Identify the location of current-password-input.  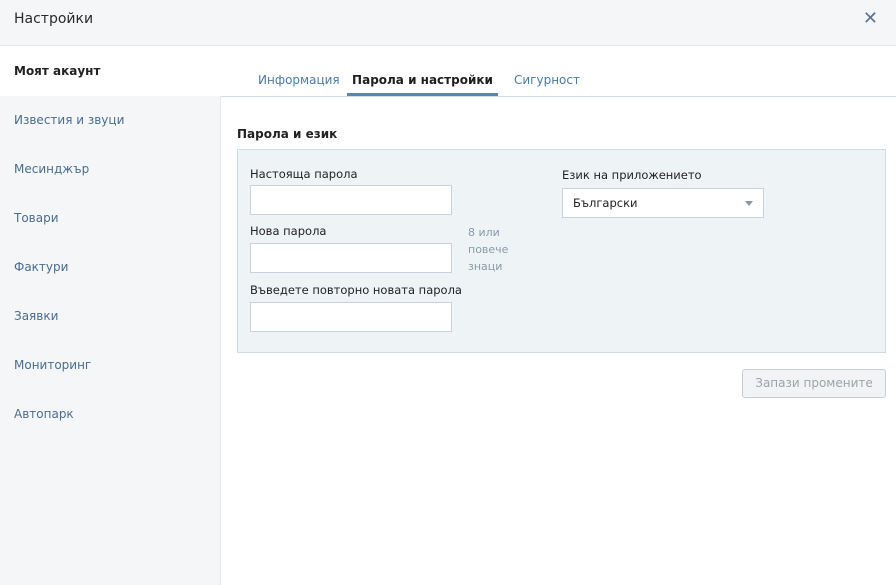
(351, 200).